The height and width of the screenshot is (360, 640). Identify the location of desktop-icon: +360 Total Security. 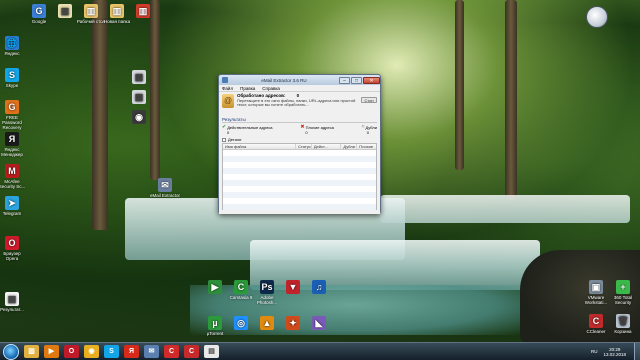
(623, 292).